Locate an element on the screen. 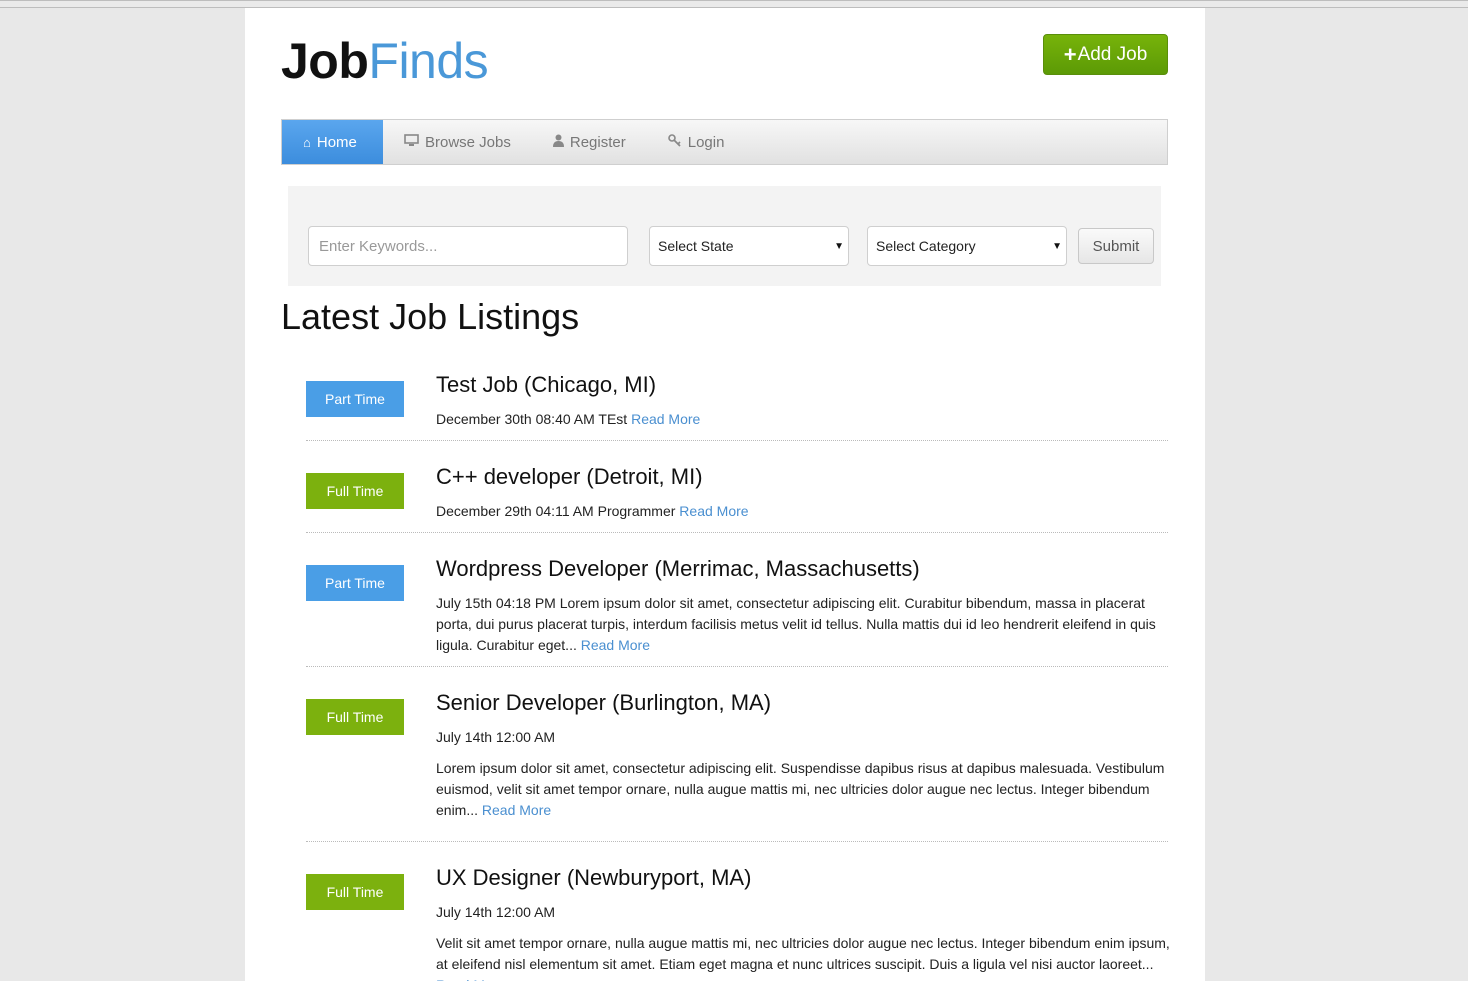 This screenshot has width=1468, height=981. plus-icon: + is located at coordinates (1070, 54).